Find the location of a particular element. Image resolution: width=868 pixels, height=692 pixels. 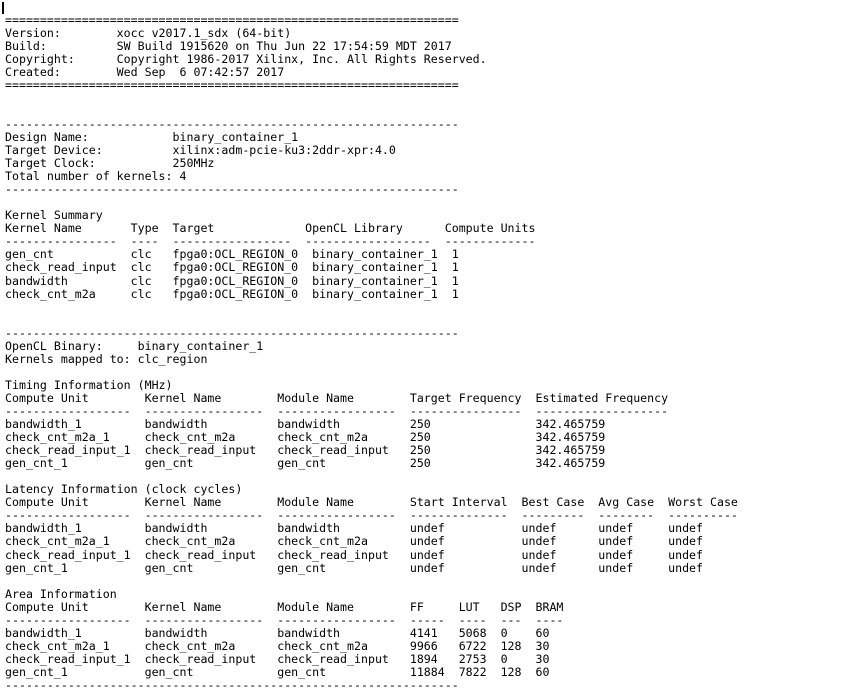

report-line: Timing Information (MHz) is located at coordinates (89, 384).